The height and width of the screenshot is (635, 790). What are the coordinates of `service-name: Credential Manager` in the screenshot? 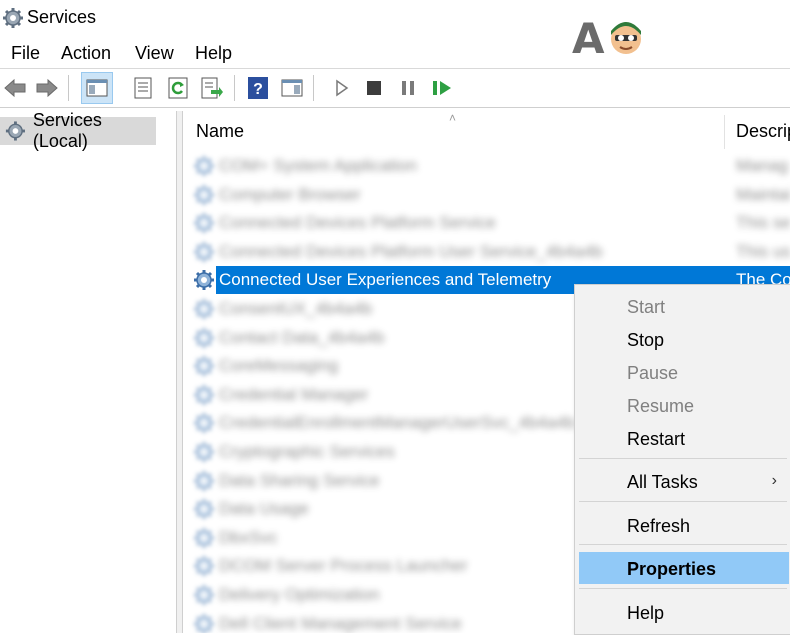 It's located at (294, 394).